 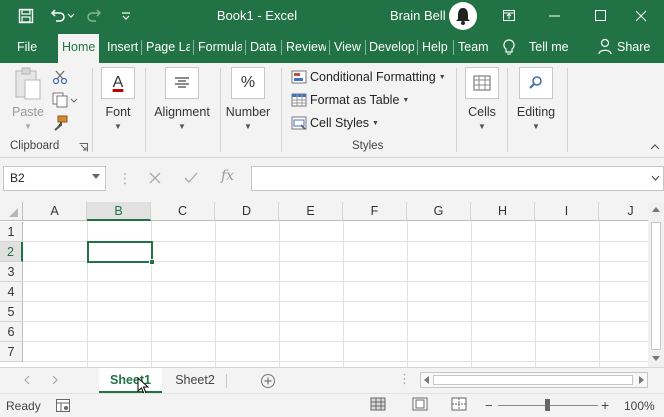 I want to click on maximize-icon, so click(x=600, y=15).